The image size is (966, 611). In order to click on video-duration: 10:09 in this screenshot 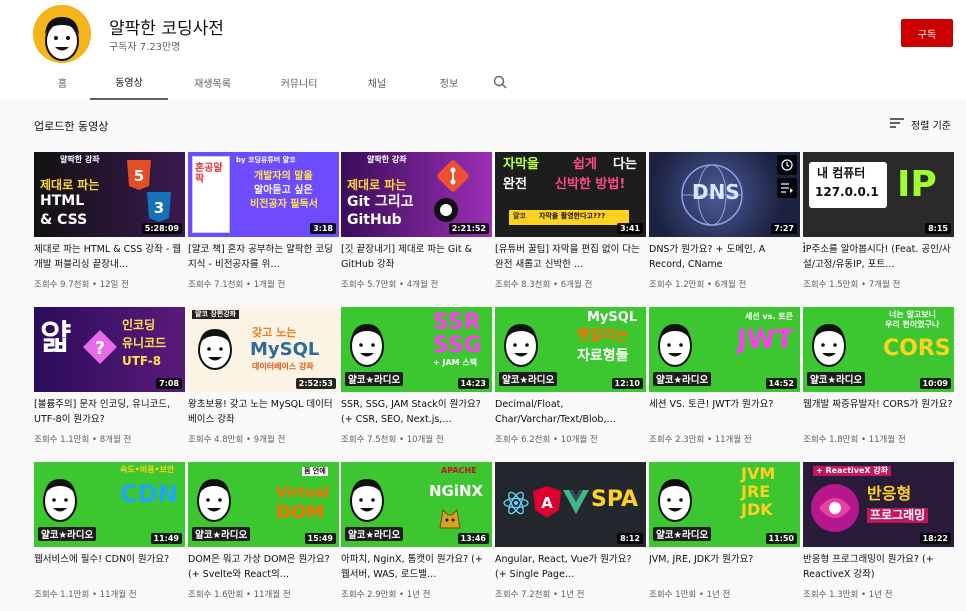, I will do `click(935, 383)`.